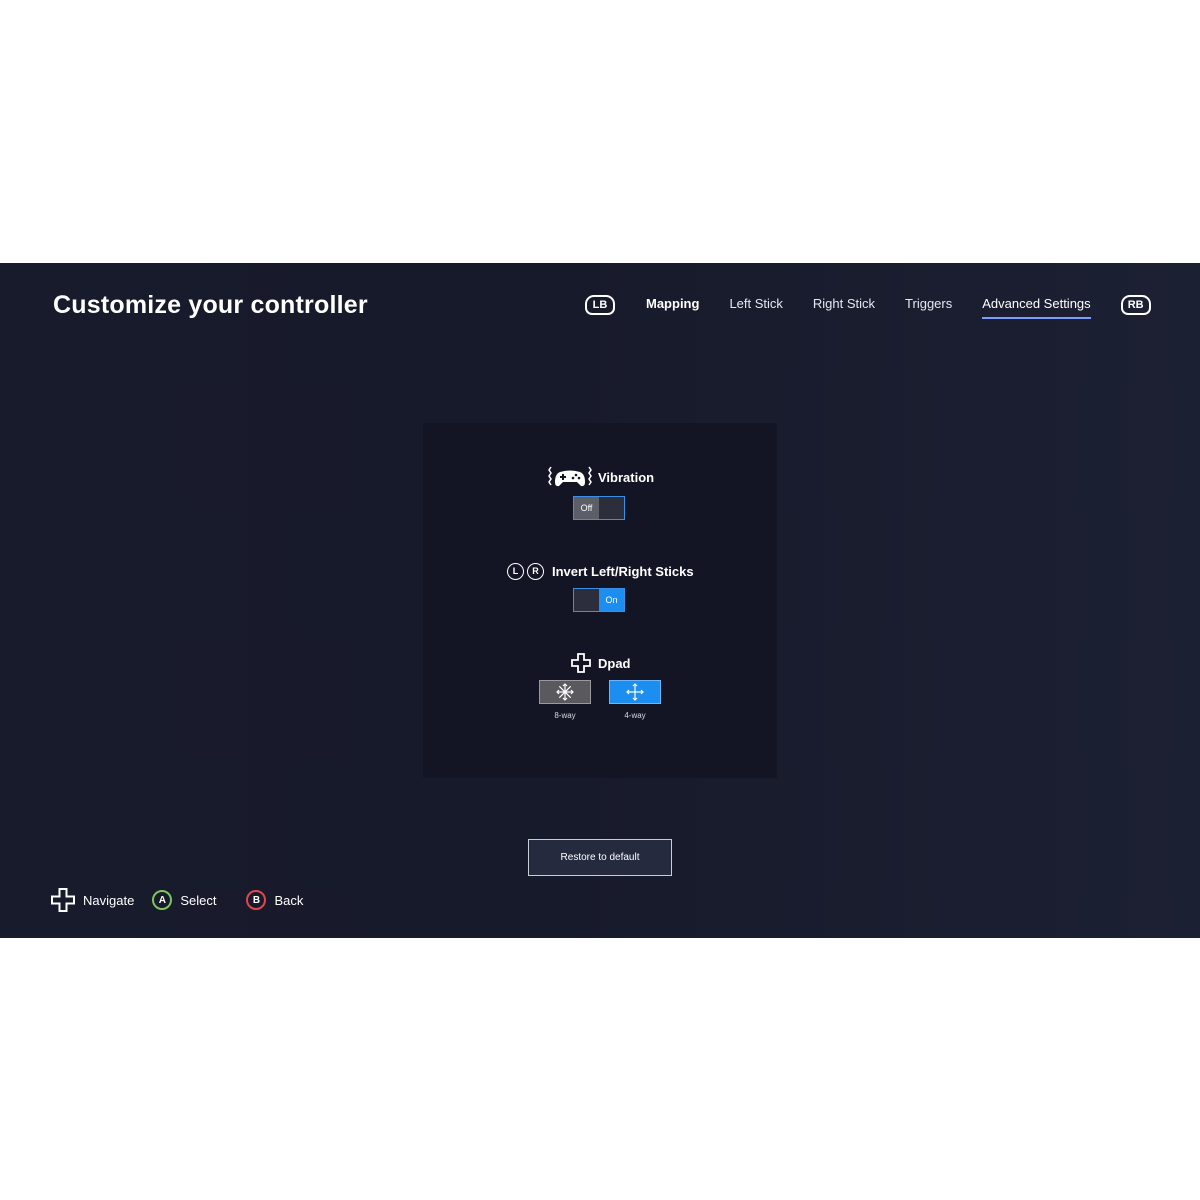 This screenshot has height=1200, width=1200. Describe the element at coordinates (928, 305) in the screenshot. I see `tab-triggers: Triggers` at that location.